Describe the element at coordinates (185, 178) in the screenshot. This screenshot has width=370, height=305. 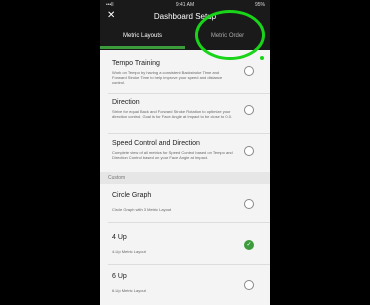
I see `section-header-custom: Custom` at that location.